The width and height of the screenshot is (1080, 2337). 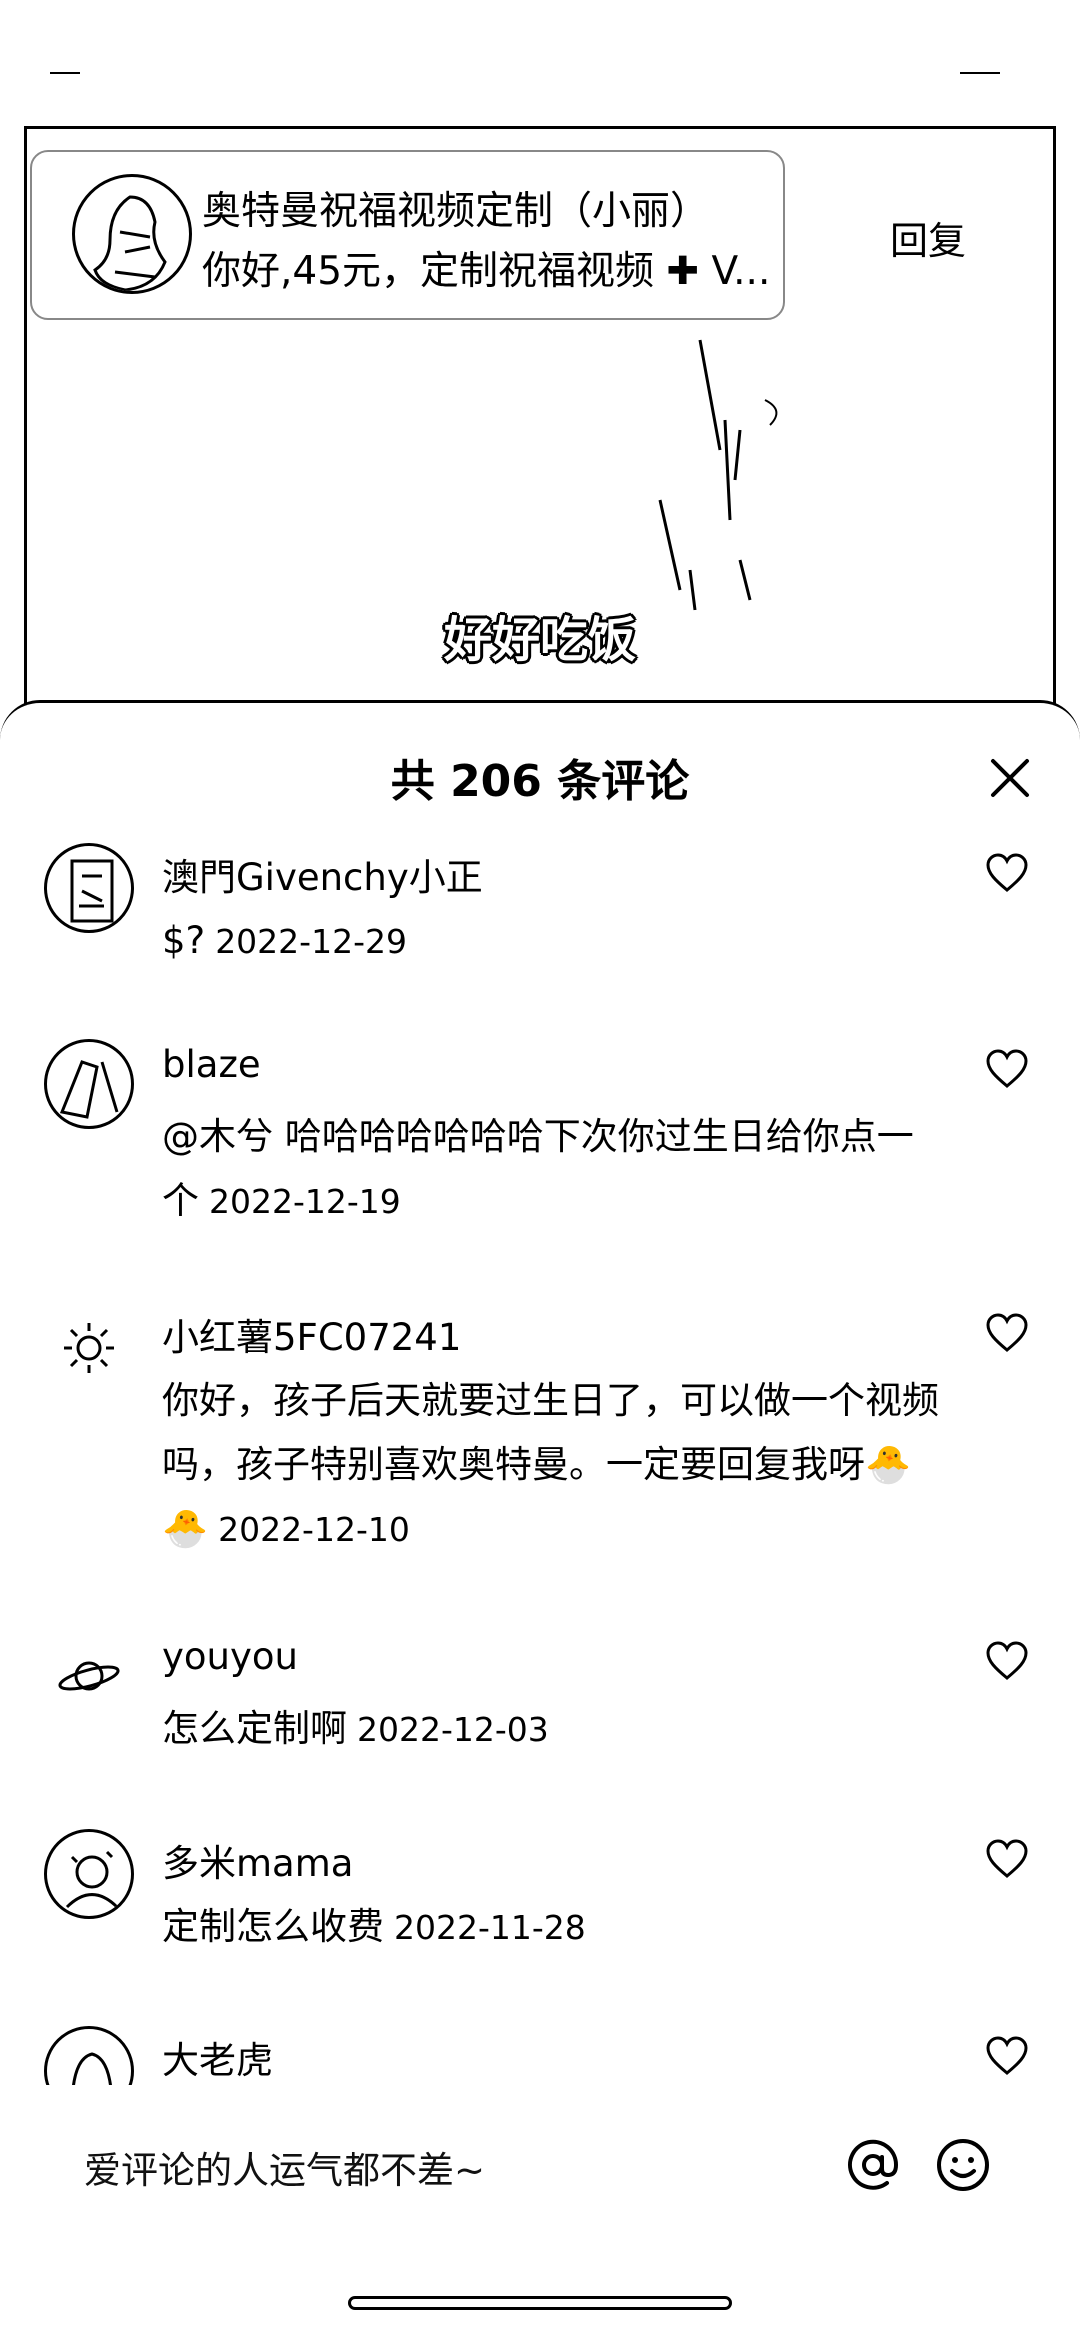 I want to click on planet-icon, so click(x=89, y=1676).